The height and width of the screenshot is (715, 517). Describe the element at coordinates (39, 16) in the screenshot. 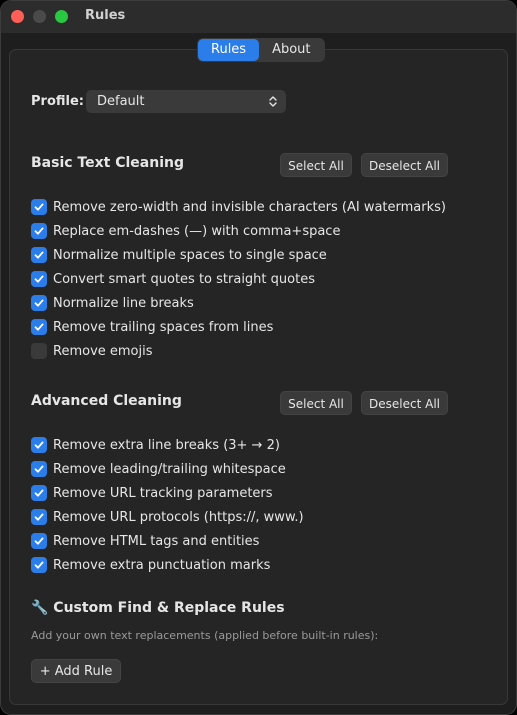

I see `minimize-window-button` at that location.